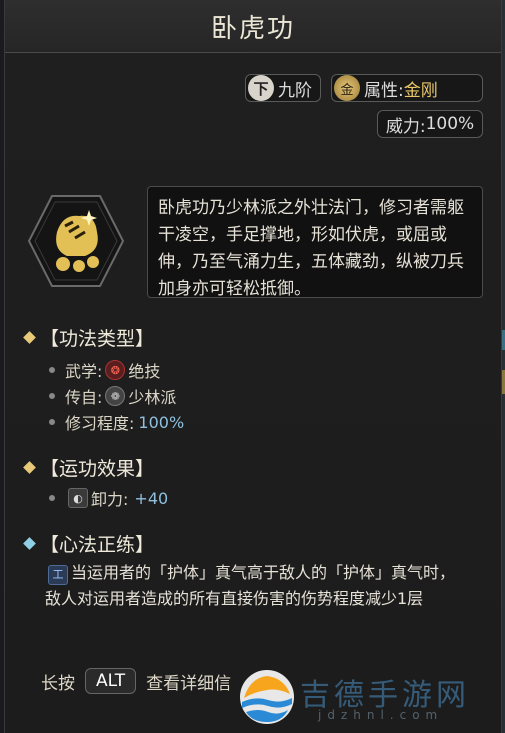 This screenshot has width=505, height=733. Describe the element at coordinates (104, 370) in the screenshot. I see `type-item-martial: 武学: ❂ 绝技` at that location.